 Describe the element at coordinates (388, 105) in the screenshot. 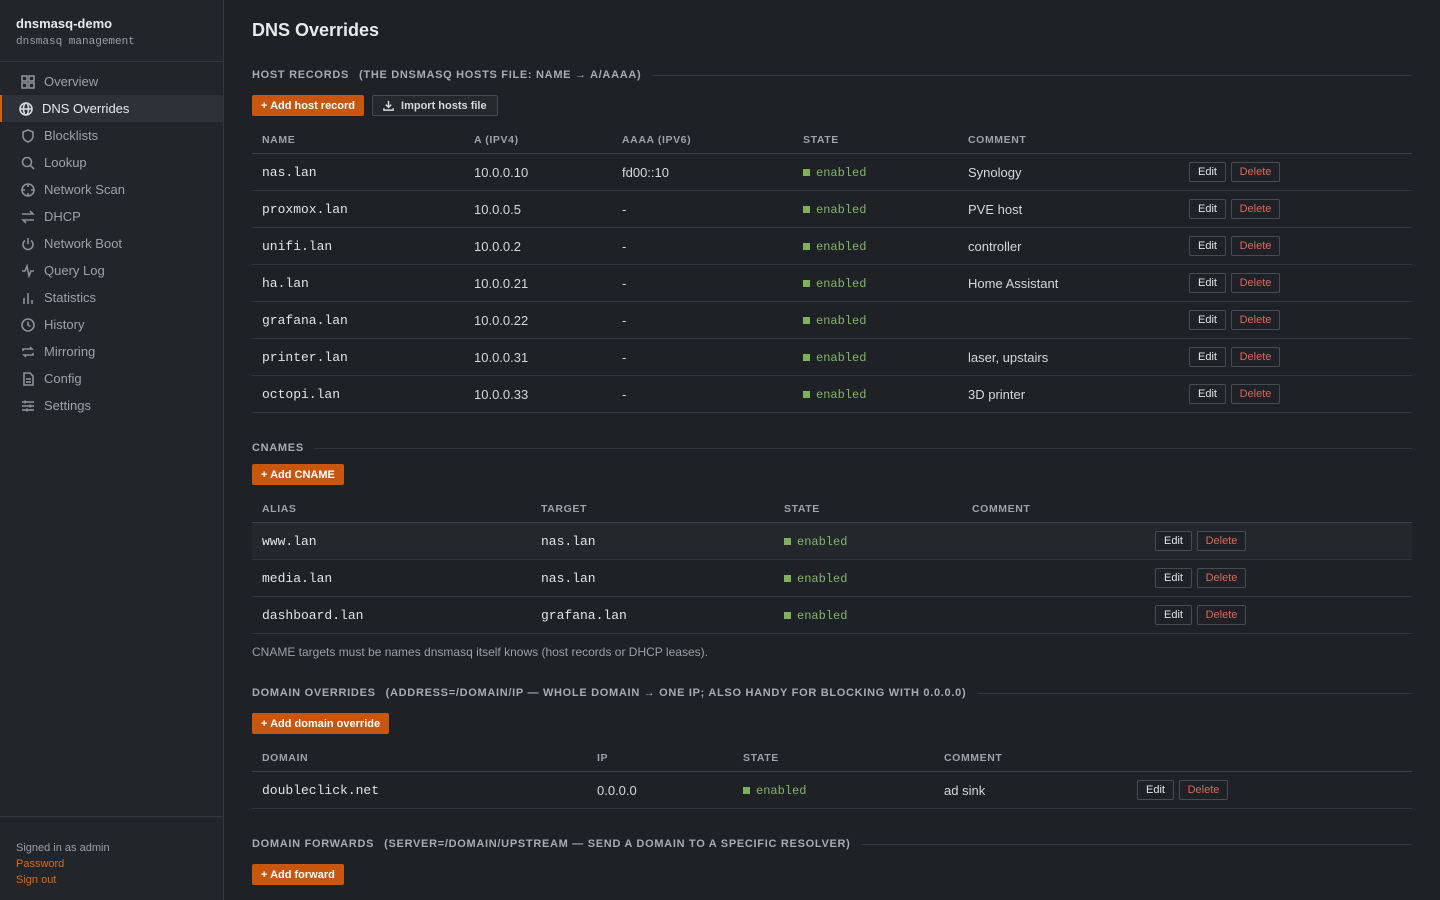

I see `download-icon` at that location.